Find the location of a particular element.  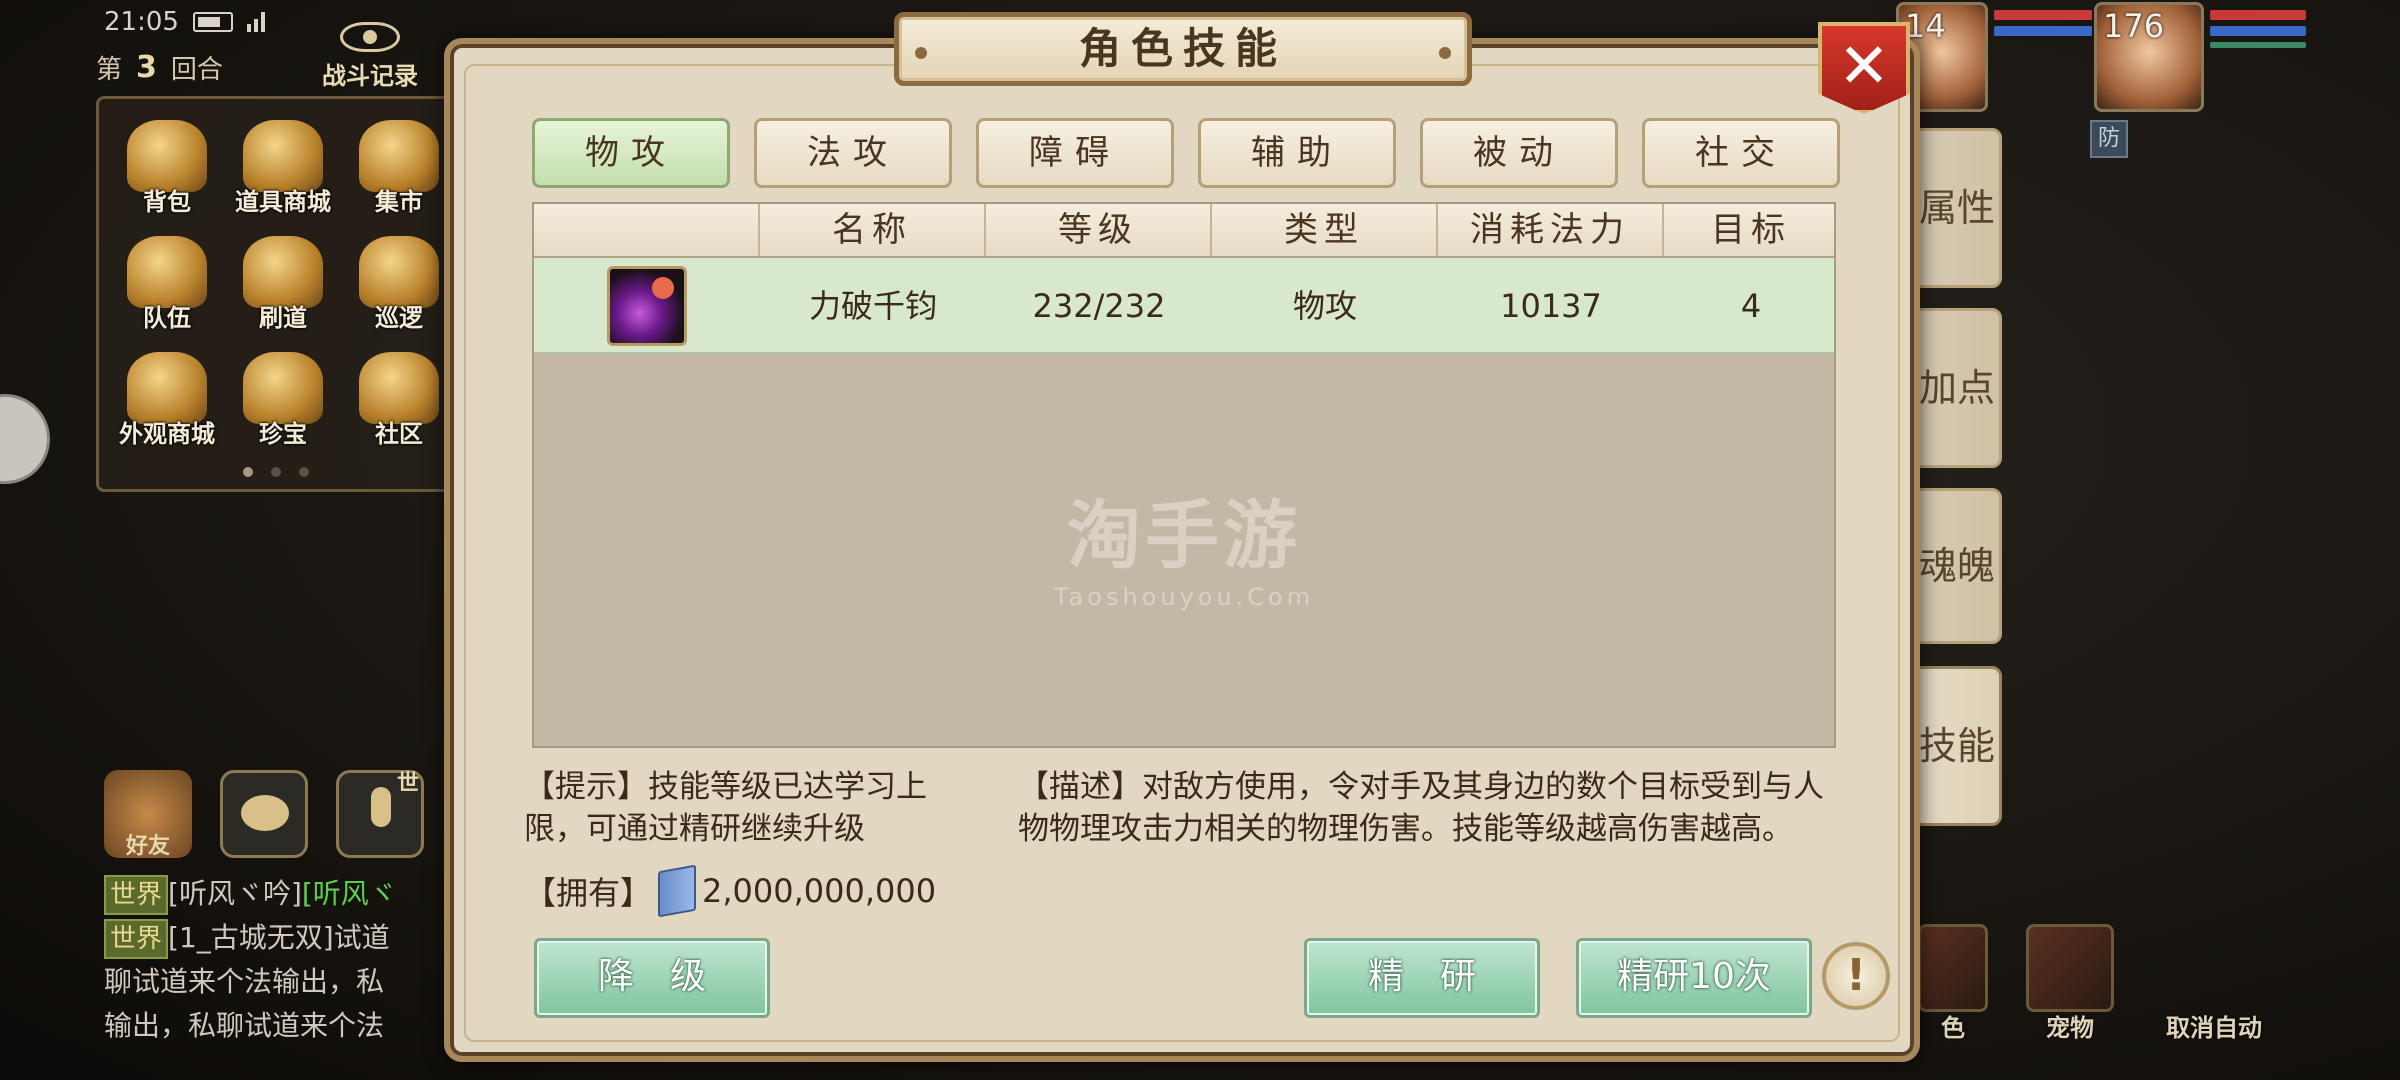

owned-resource: 【拥有】 2,000,000,000 is located at coordinates (730, 891).